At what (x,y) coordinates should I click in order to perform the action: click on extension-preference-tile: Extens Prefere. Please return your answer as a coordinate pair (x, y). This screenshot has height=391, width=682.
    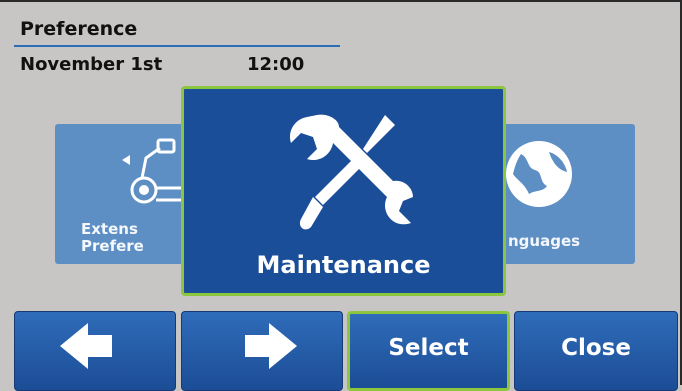
    Looking at the image, I should click on (125, 194).